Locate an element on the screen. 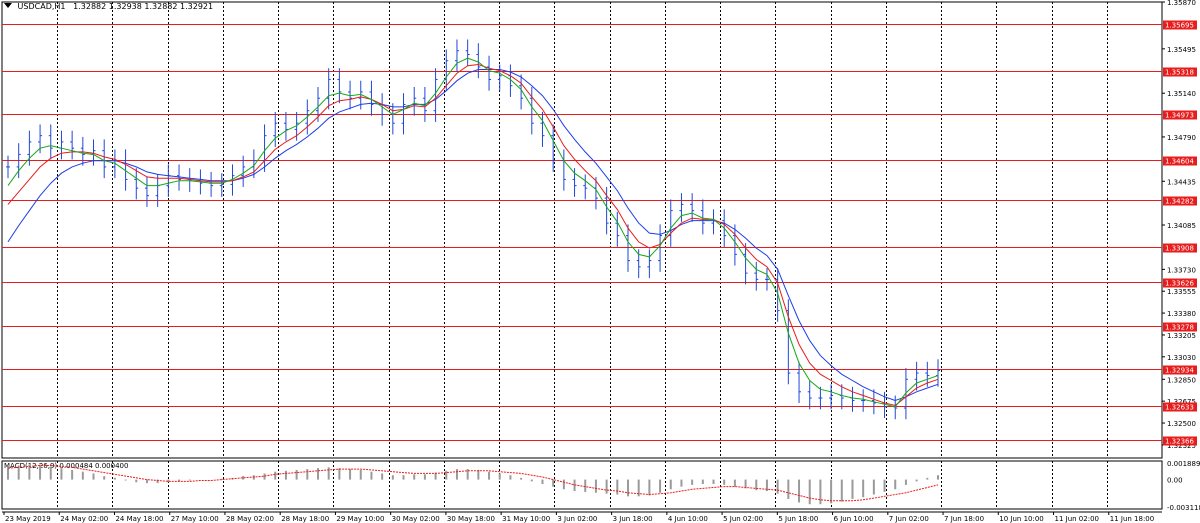  price-level-tag-label: 1.35318 is located at coordinates (1179, 73).